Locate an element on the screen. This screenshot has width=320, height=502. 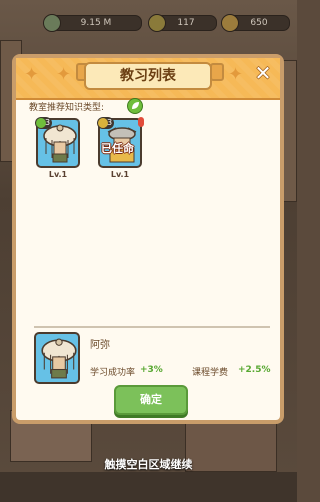
coin-stat: 650 is located at coordinates (255, 23).